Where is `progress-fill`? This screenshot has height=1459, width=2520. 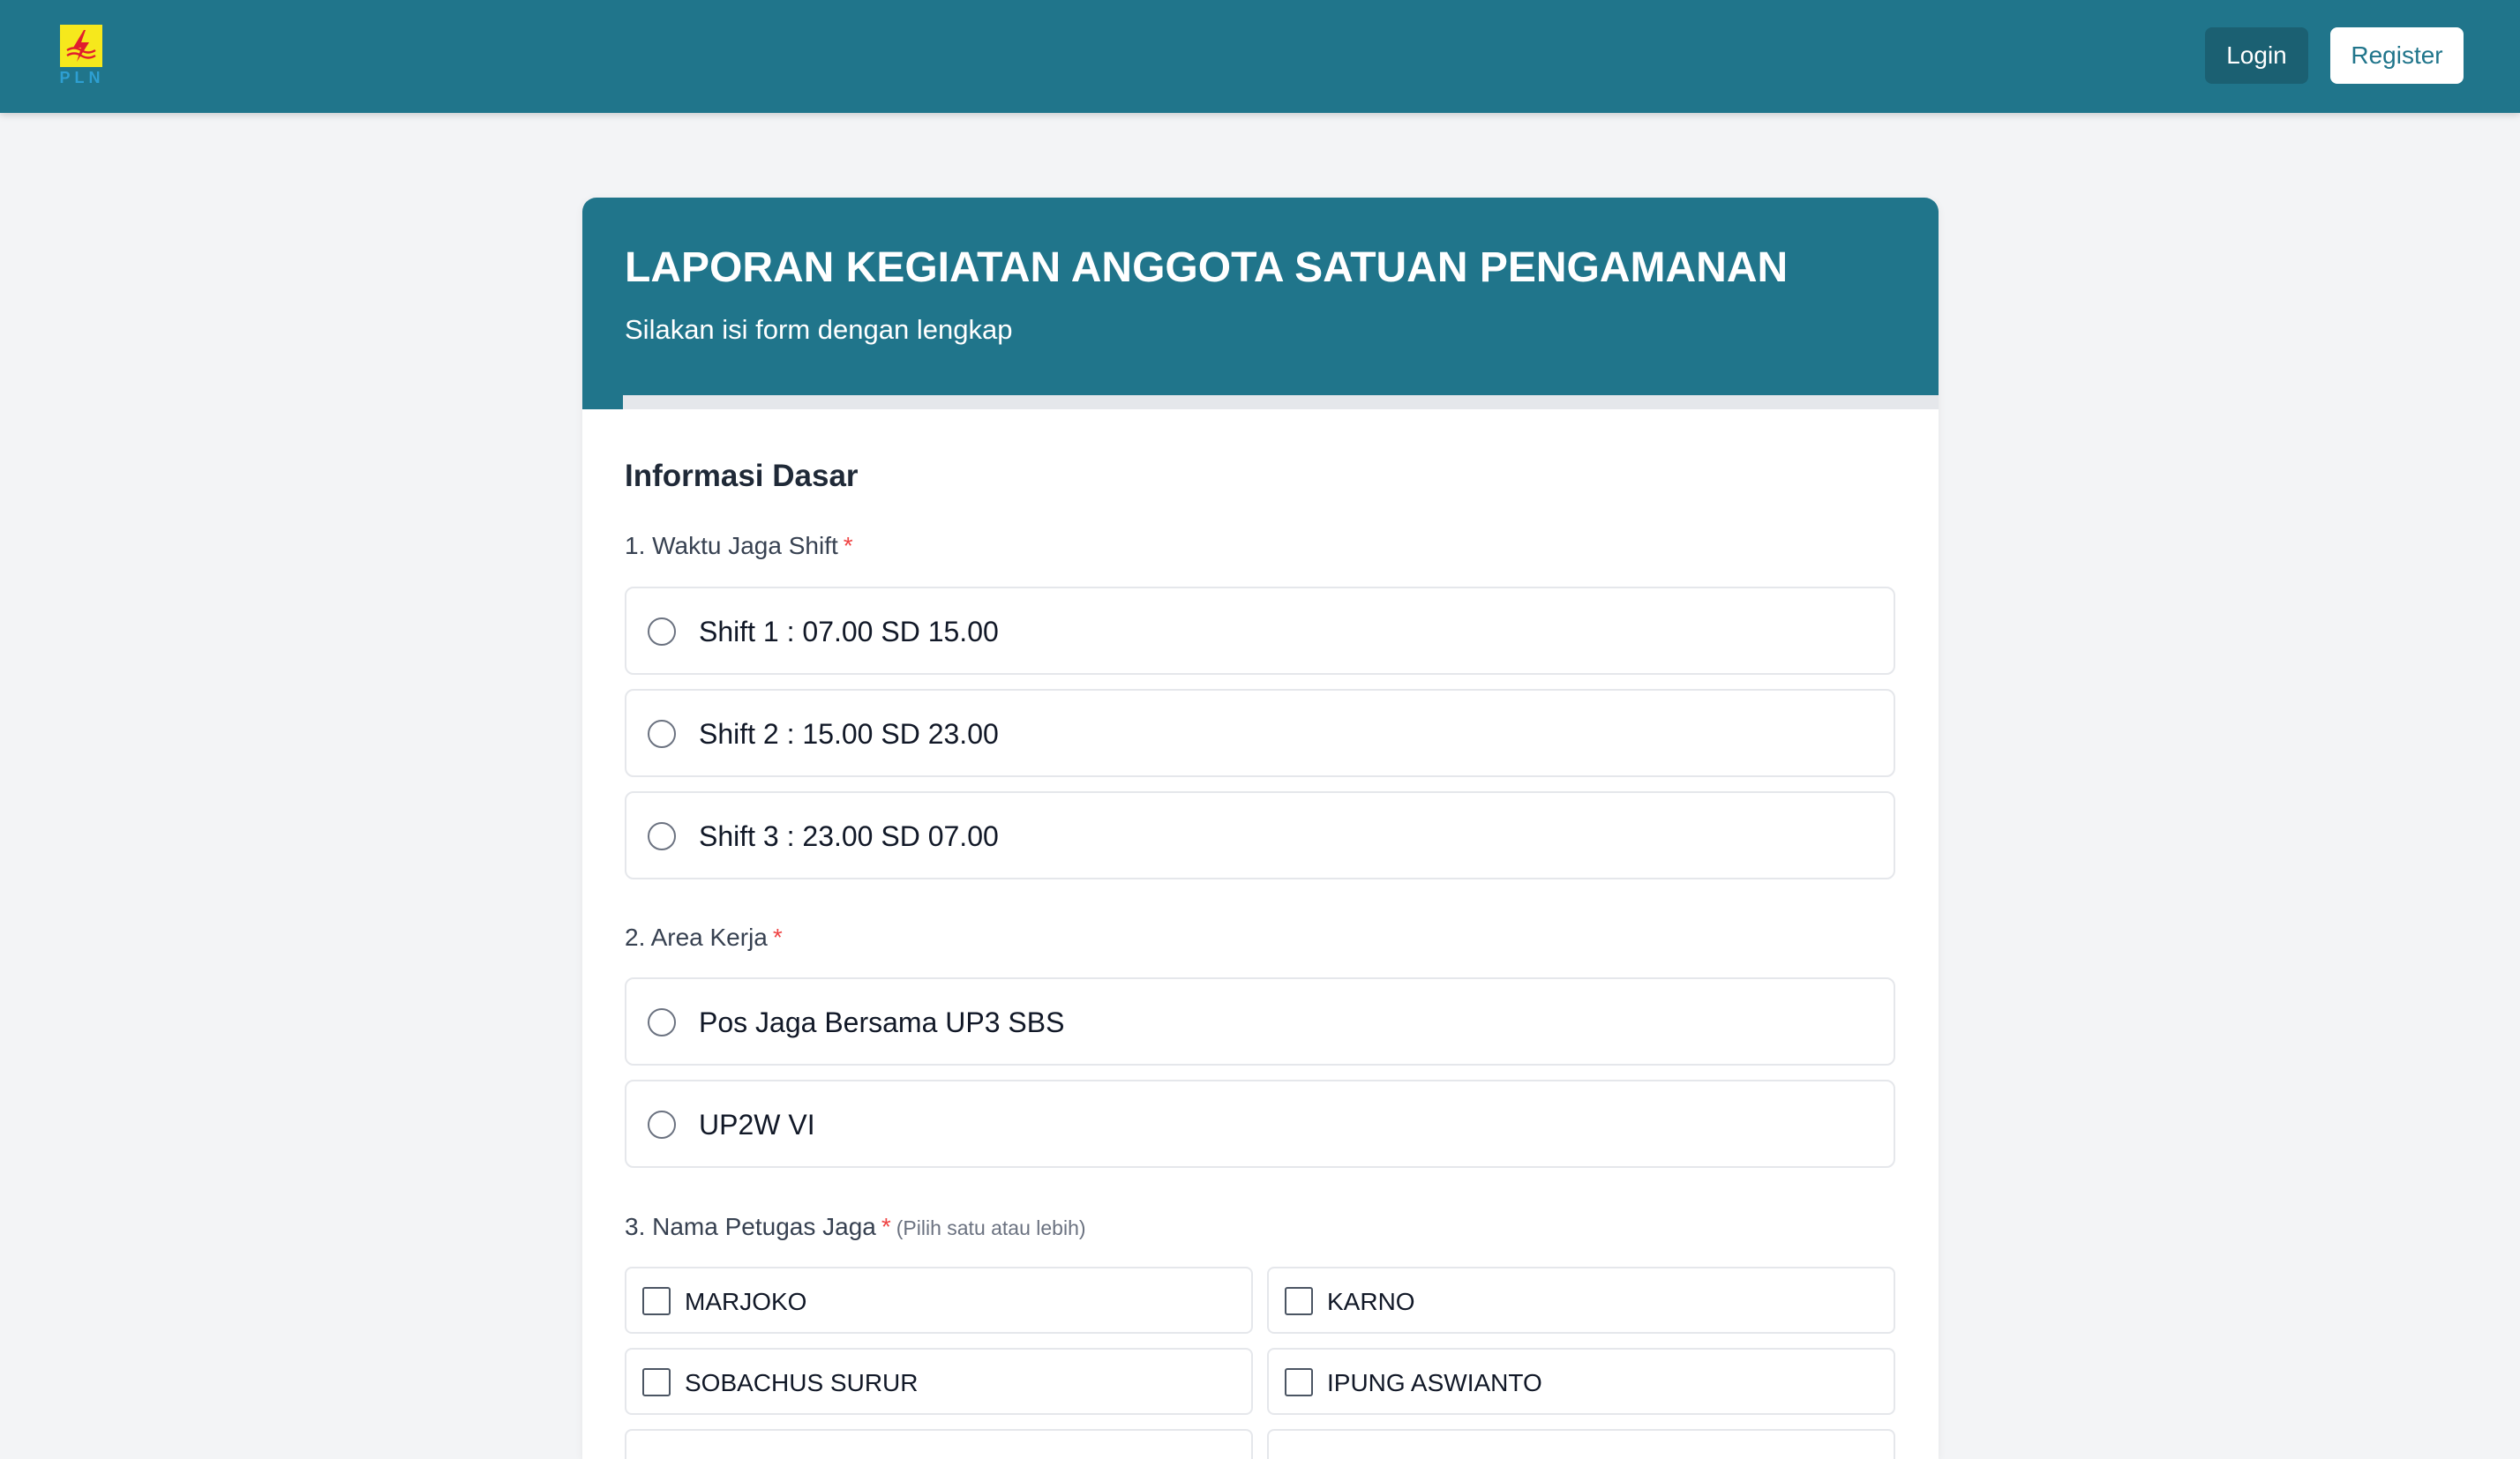 progress-fill is located at coordinates (603, 402).